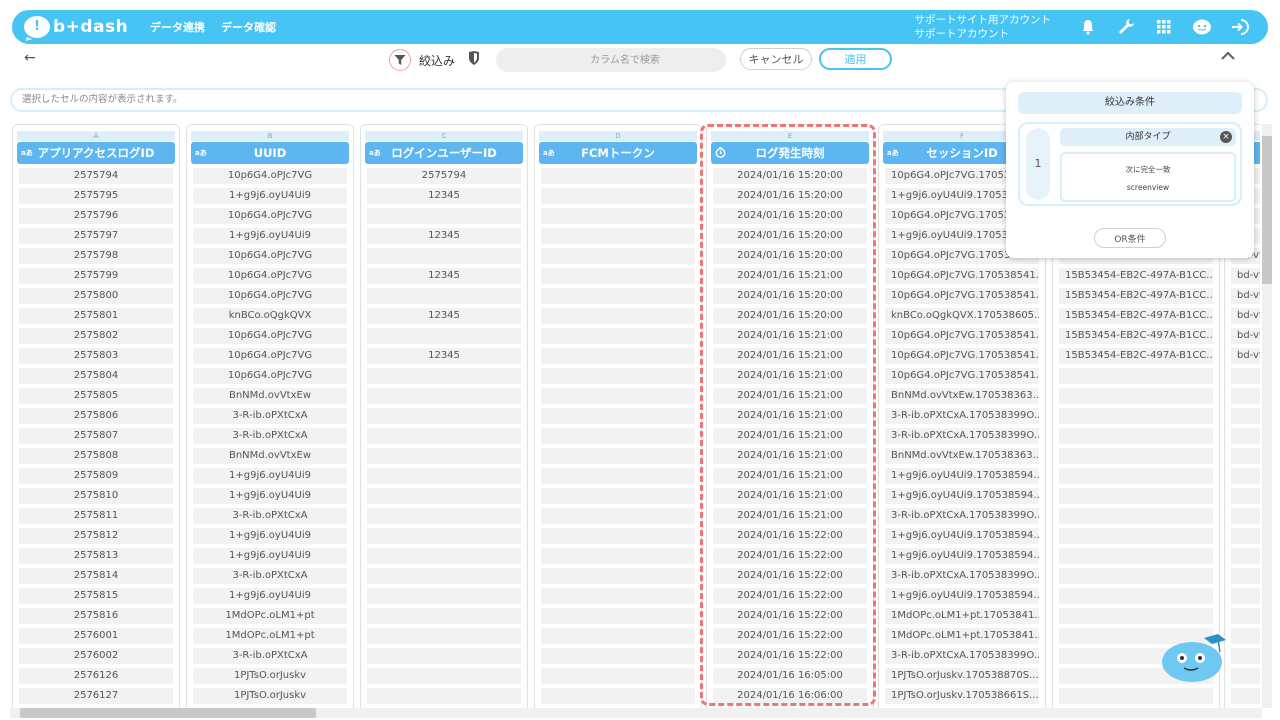 This screenshot has height=720, width=1280. I want to click on column-search-input, so click(611, 60).